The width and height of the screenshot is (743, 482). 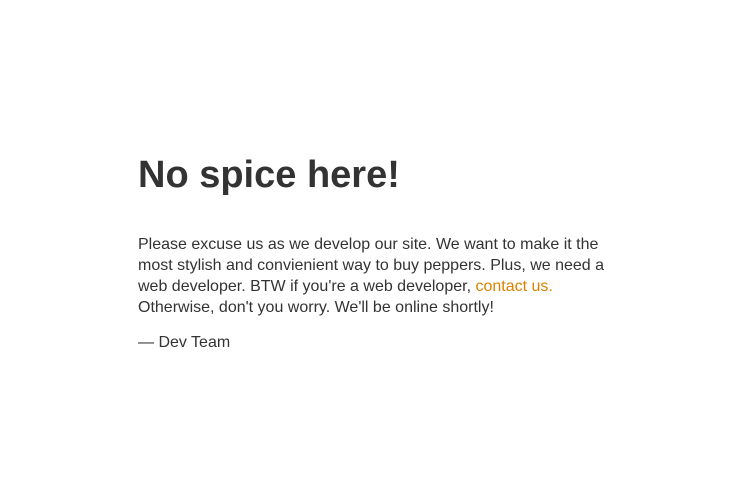 What do you see at coordinates (269, 175) in the screenshot?
I see `page-title: No spice here!` at bounding box center [269, 175].